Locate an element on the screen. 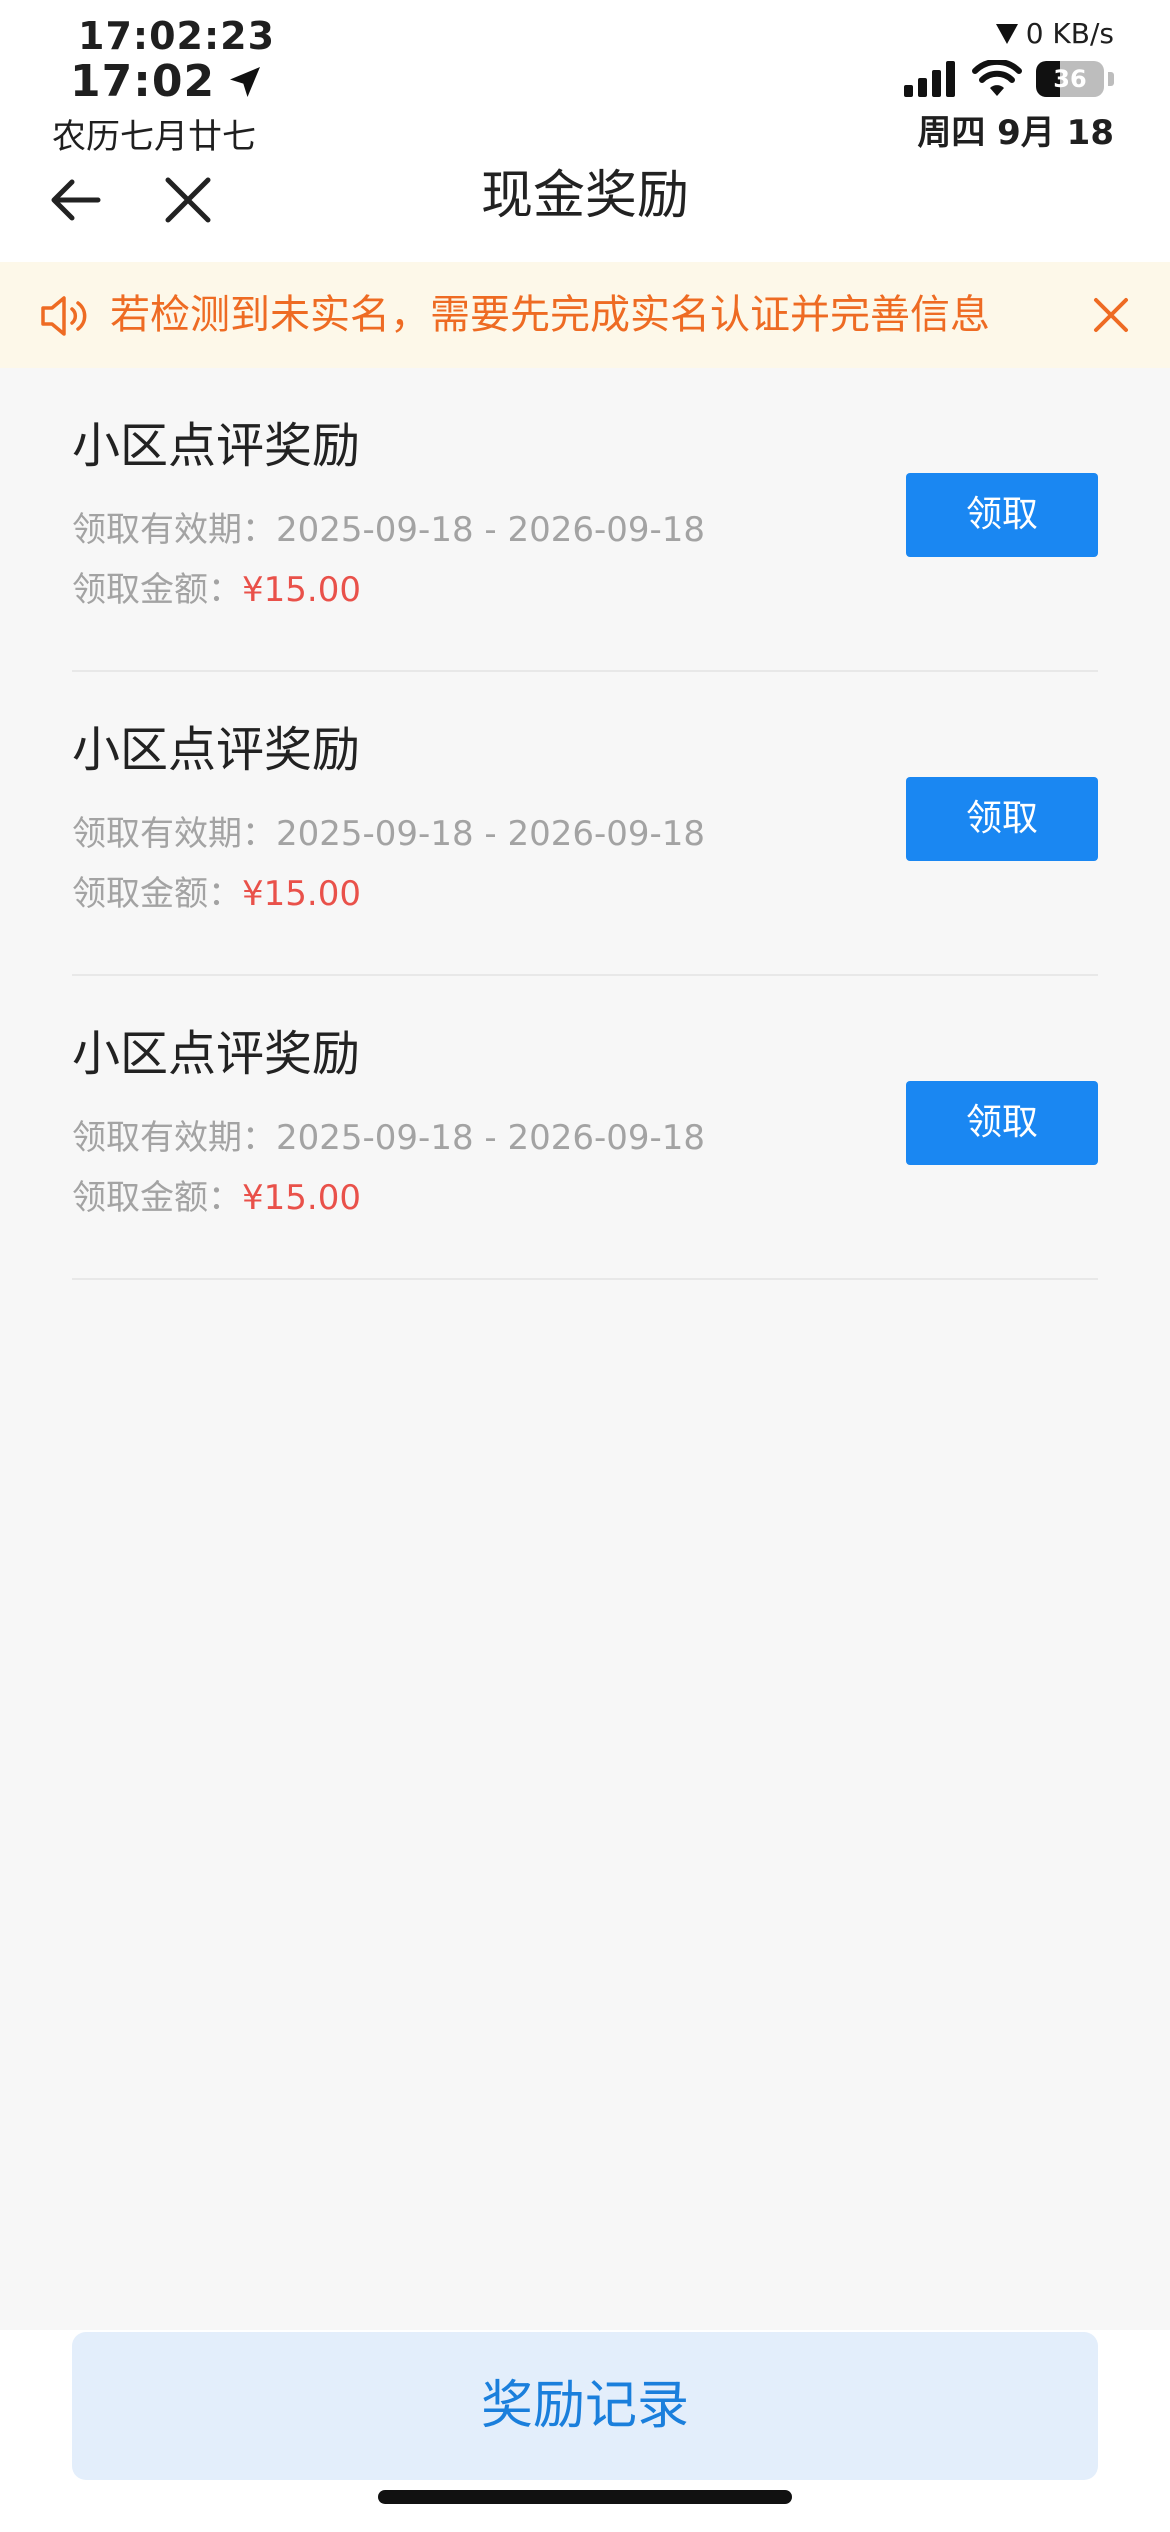 The height and width of the screenshot is (2532, 1170). reward-records-button: 奖励记录 is located at coordinates (585, 2406).